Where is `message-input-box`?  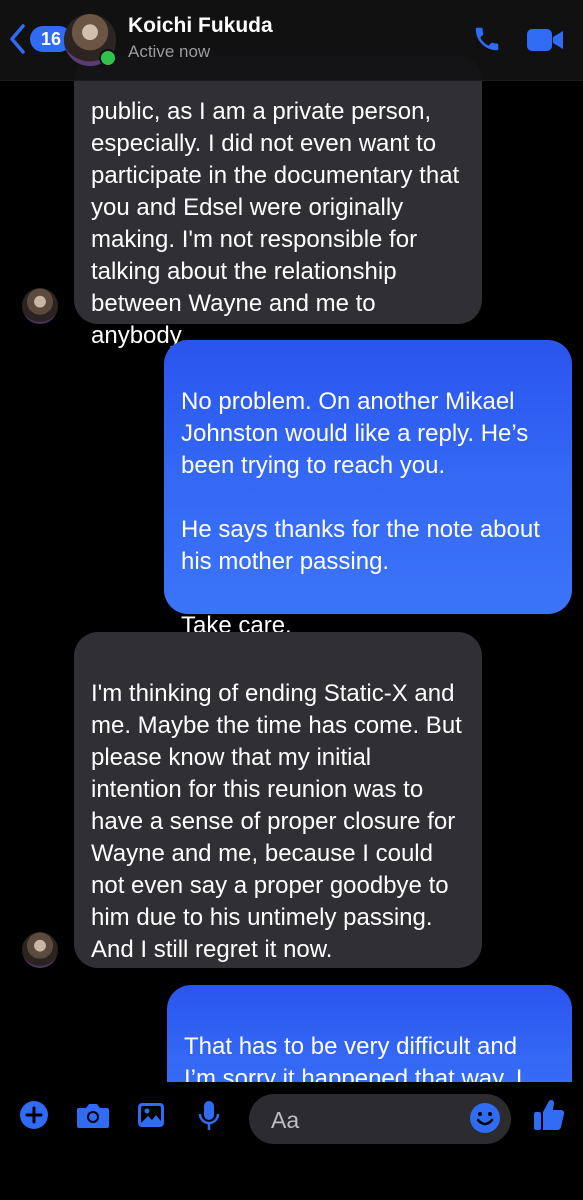
message-input-box is located at coordinates (380, 1119).